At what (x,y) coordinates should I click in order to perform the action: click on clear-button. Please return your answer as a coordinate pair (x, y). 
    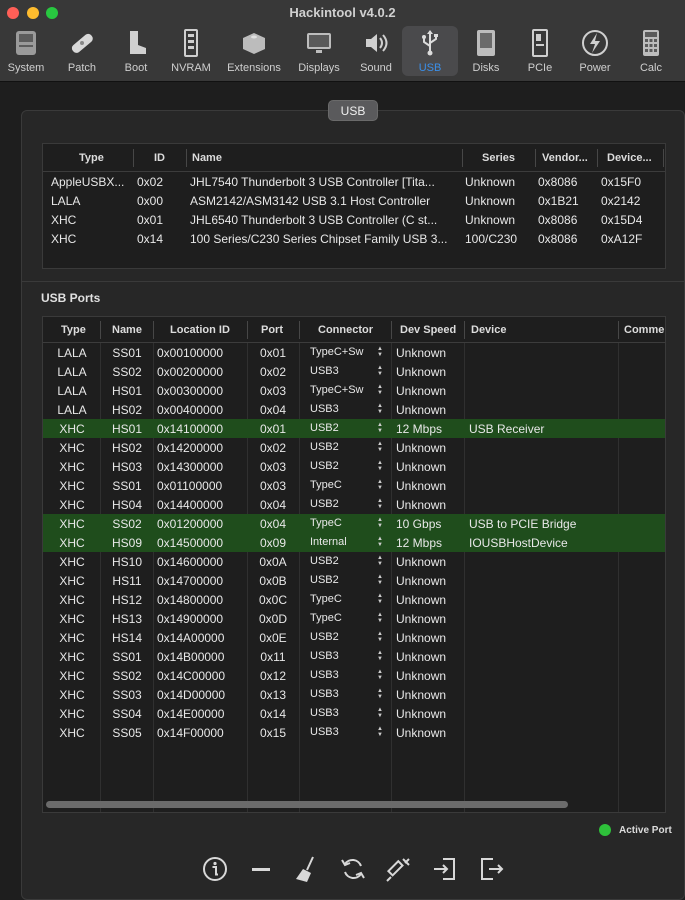
    Looking at the image, I should click on (307, 869).